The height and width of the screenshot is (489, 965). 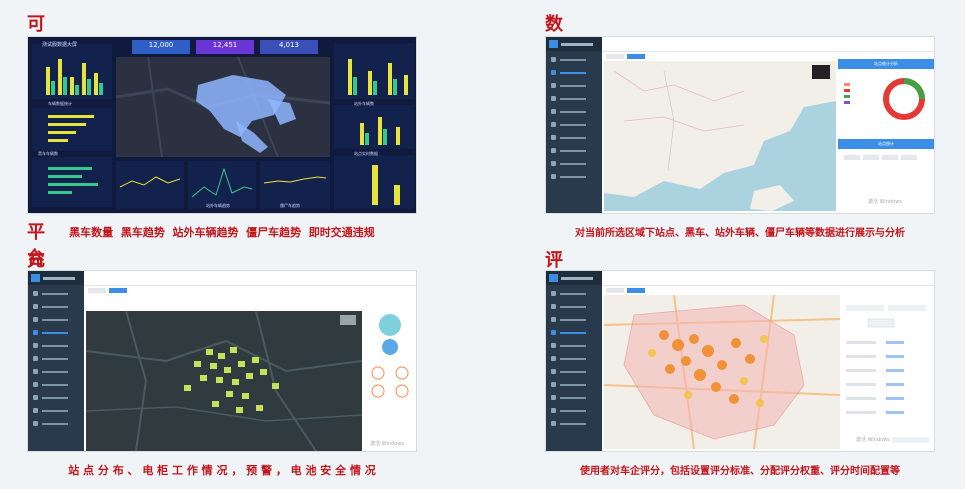 I want to click on chart-label-3: 黑车车辆数, so click(x=48, y=153).